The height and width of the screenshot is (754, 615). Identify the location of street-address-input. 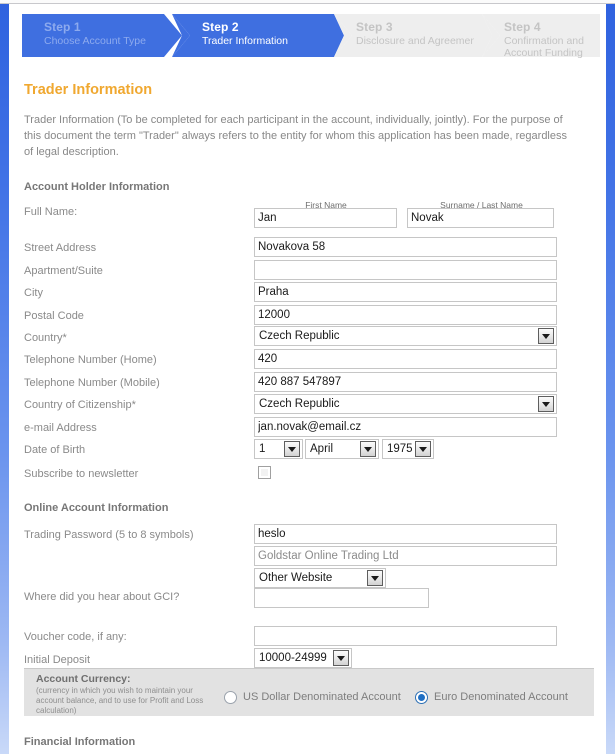
(405, 247).